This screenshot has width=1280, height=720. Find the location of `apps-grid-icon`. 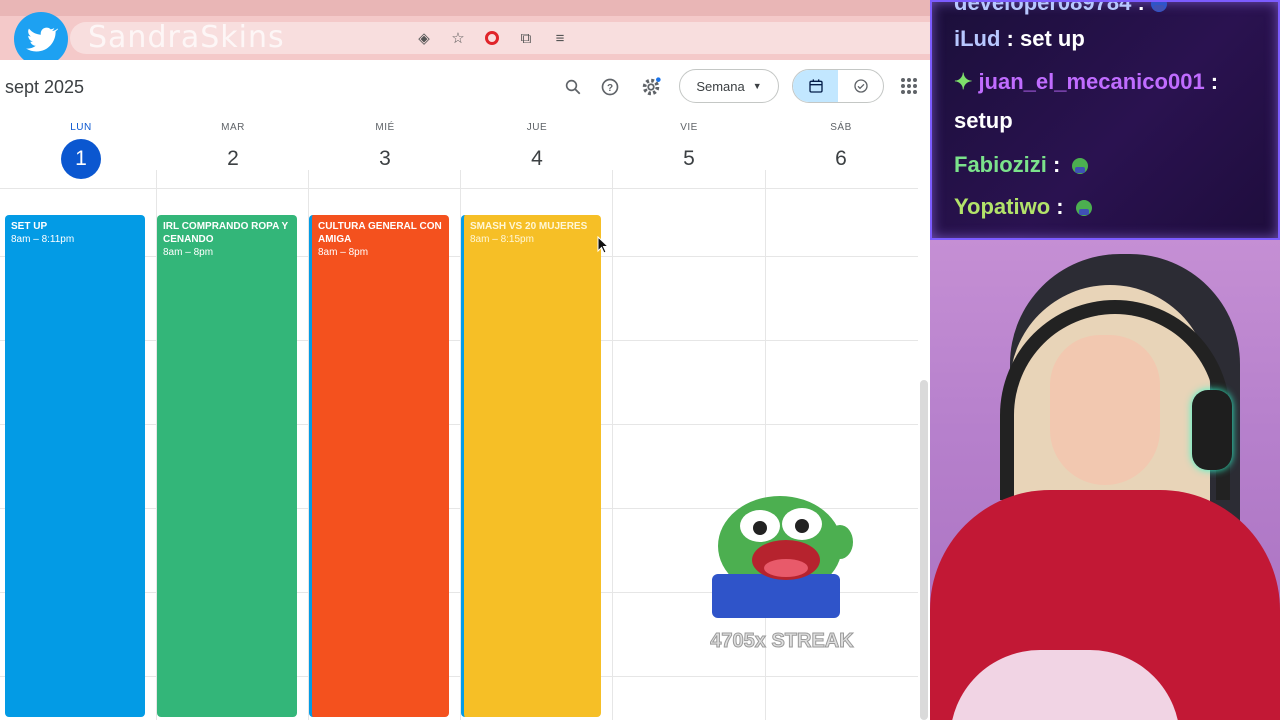

apps-grid-icon is located at coordinates (909, 88).